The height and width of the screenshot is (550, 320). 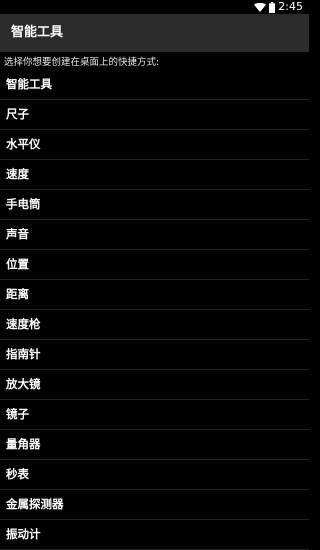 What do you see at coordinates (154, 175) in the screenshot?
I see `shortcut-item-speed: 速度` at bounding box center [154, 175].